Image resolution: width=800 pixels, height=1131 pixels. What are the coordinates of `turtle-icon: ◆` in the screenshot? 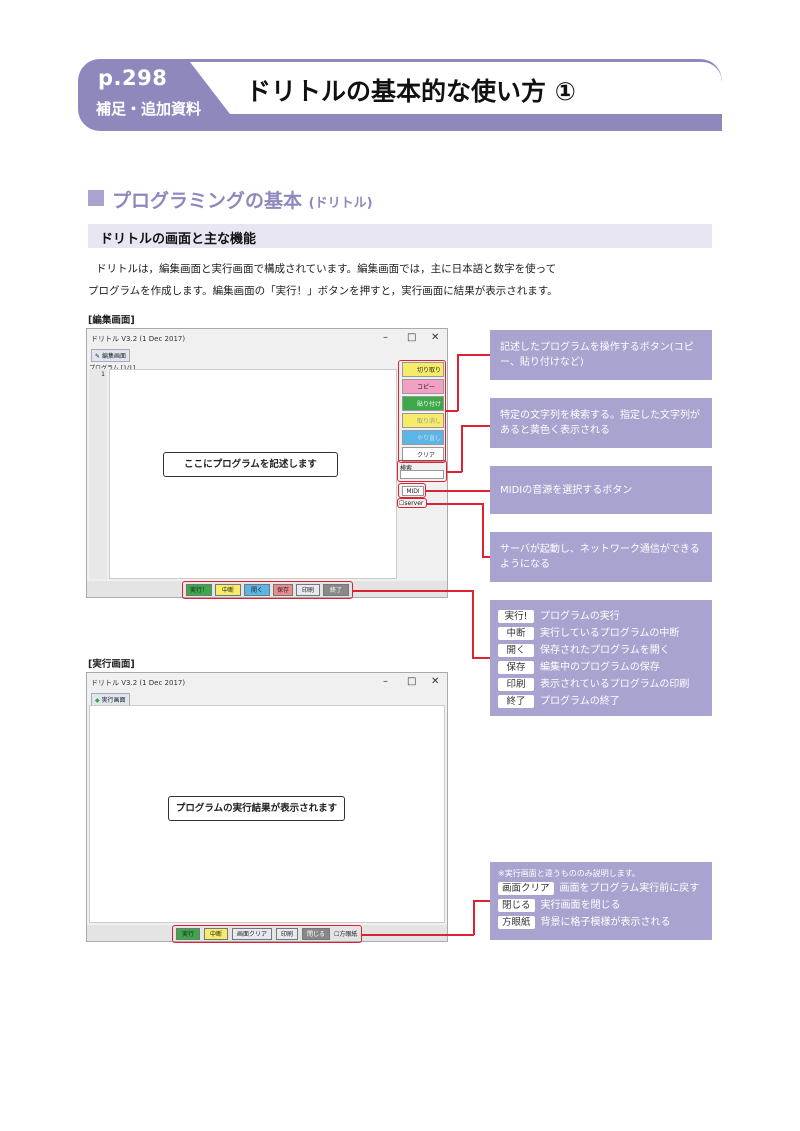 It's located at (97, 700).